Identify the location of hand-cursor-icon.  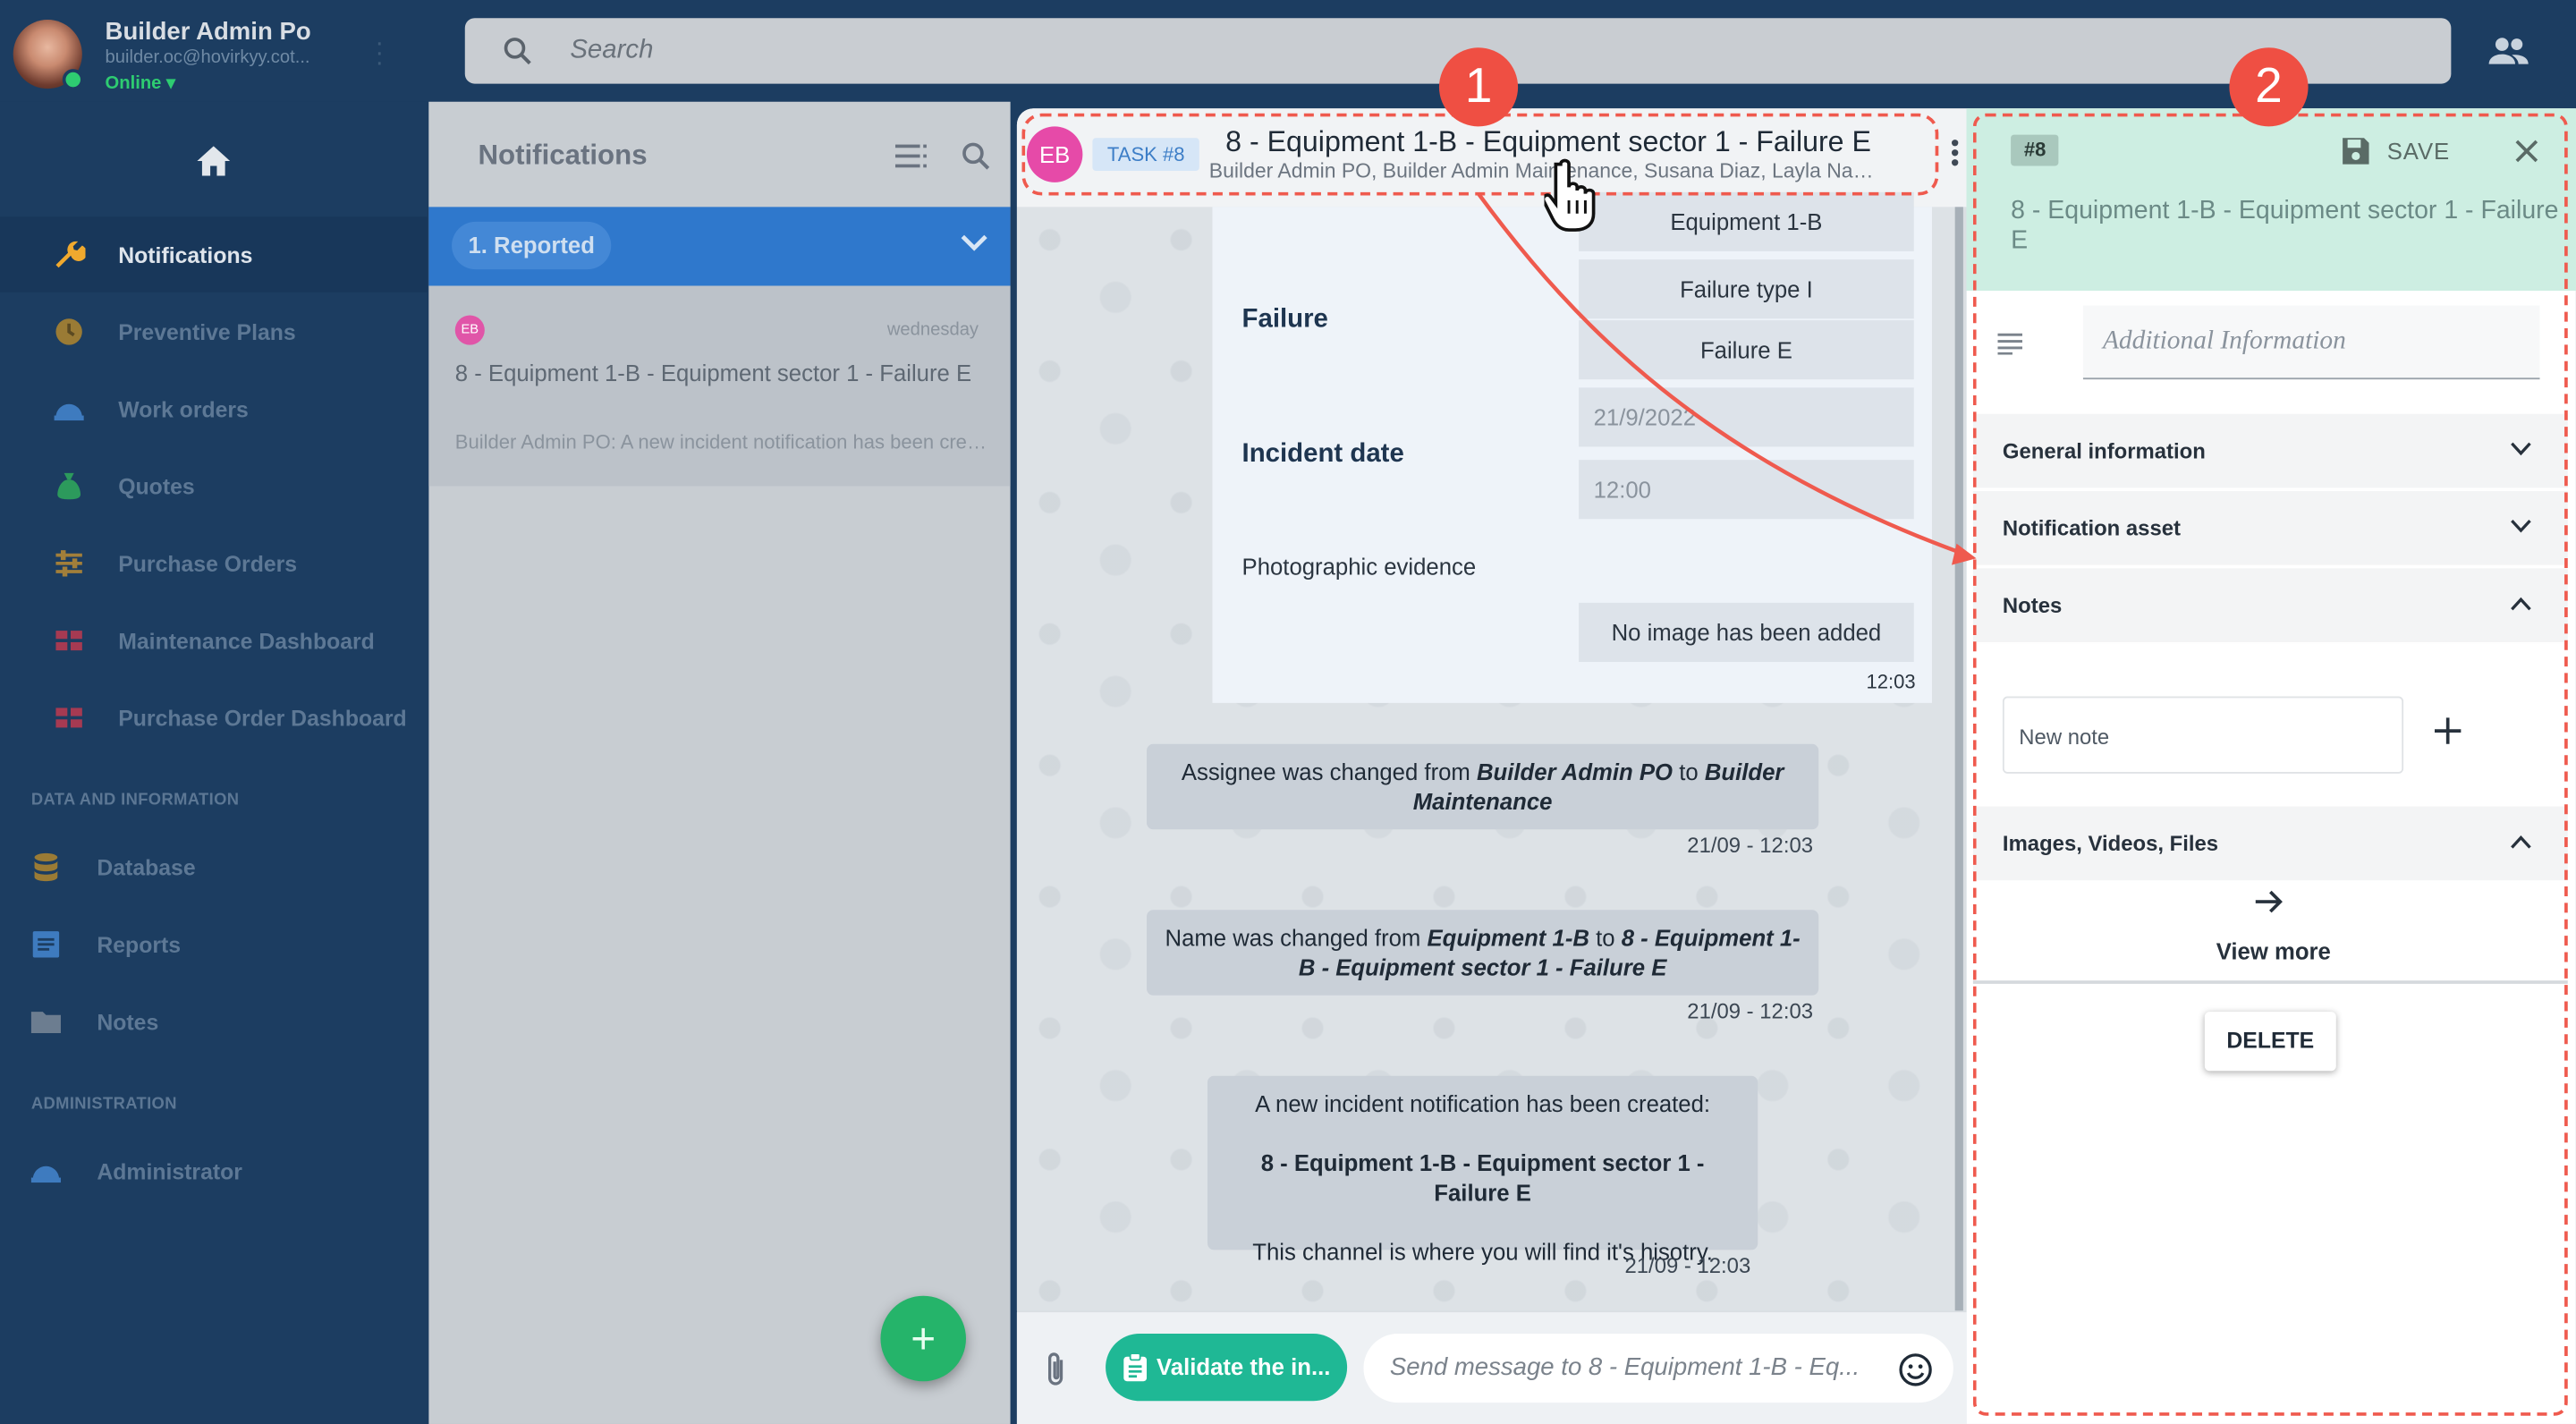
(1580, 195).